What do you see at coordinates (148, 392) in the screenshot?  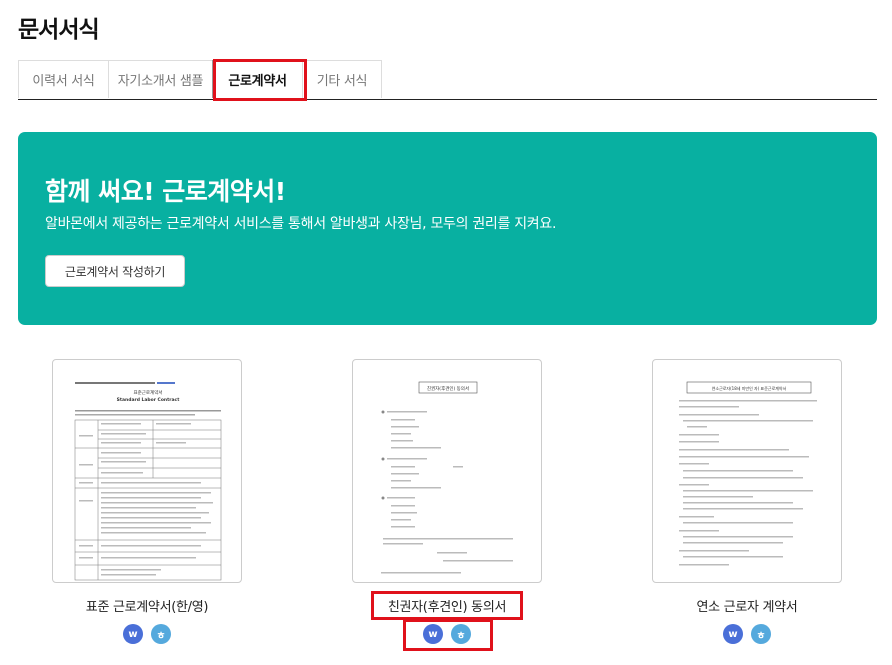 I see `svg-text: 표준근로계약서` at bounding box center [148, 392].